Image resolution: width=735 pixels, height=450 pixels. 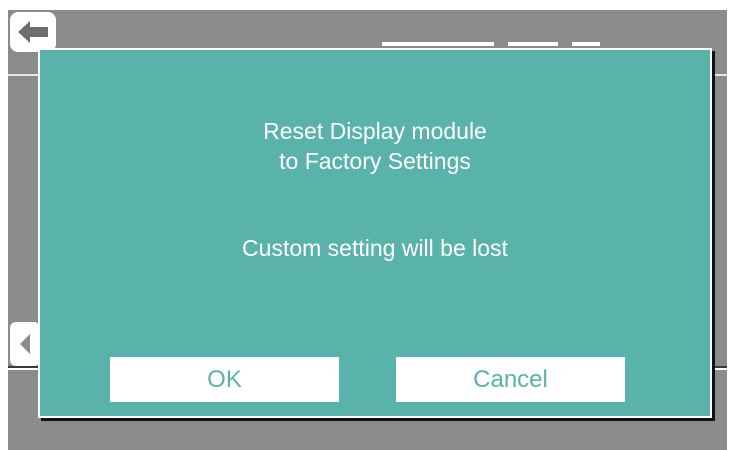 I want to click on chevron-left-icon, so click(x=25, y=344).